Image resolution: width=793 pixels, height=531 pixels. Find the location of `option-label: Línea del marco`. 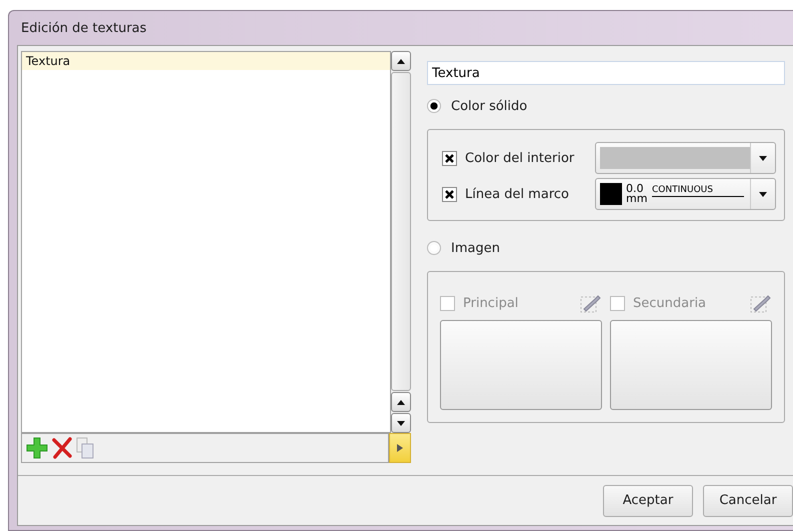

option-label: Línea del marco is located at coordinates (517, 194).